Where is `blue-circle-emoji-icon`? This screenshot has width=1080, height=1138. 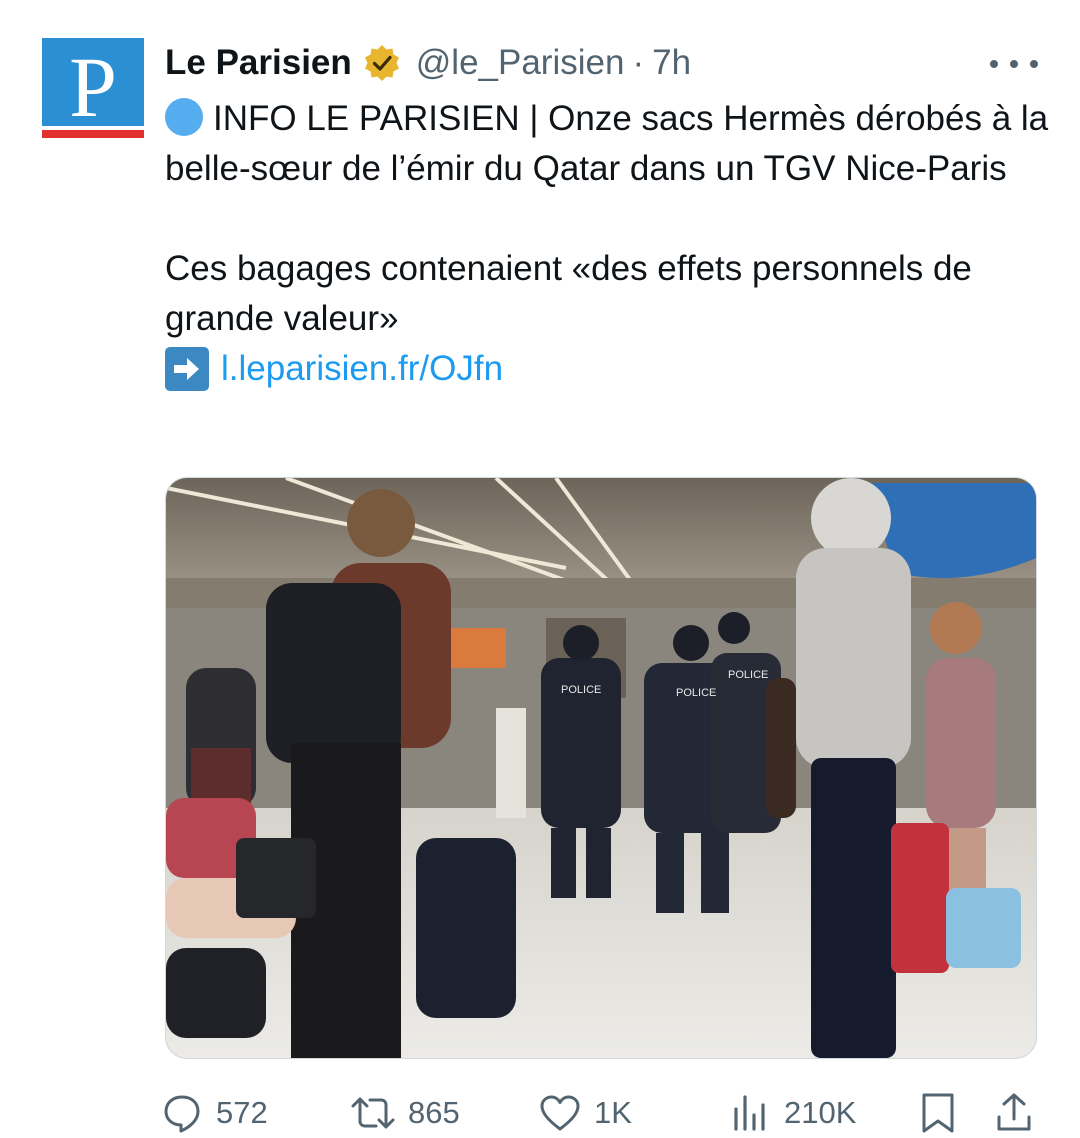 blue-circle-emoji-icon is located at coordinates (184, 117).